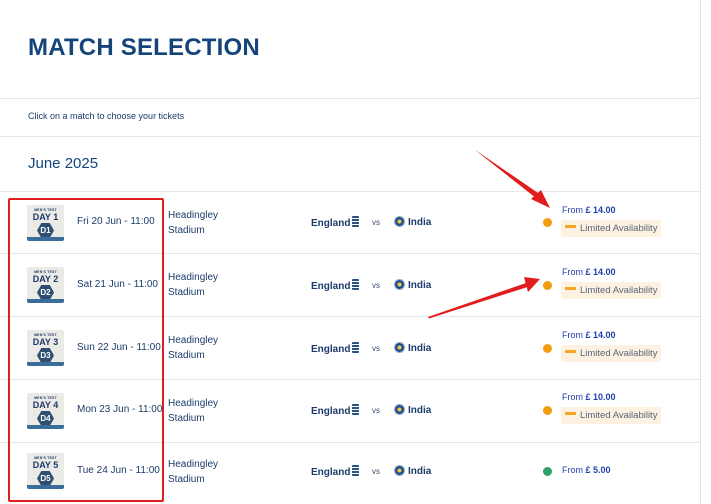  I want to click on price-value: £ 5.00, so click(598, 470).